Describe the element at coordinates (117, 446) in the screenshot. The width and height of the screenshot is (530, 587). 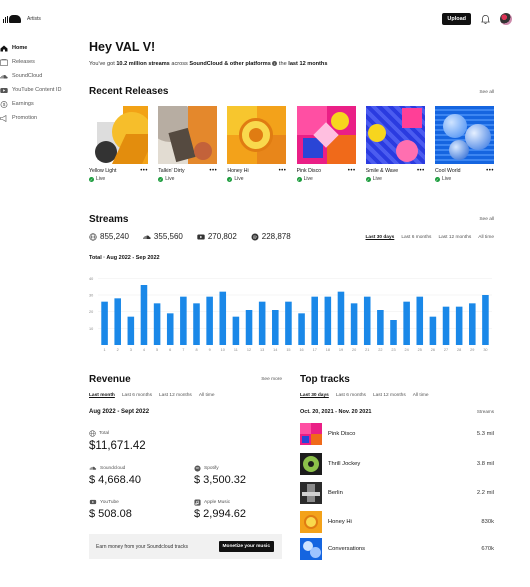
I see `revenue-total-value: $11,671.42` at that location.